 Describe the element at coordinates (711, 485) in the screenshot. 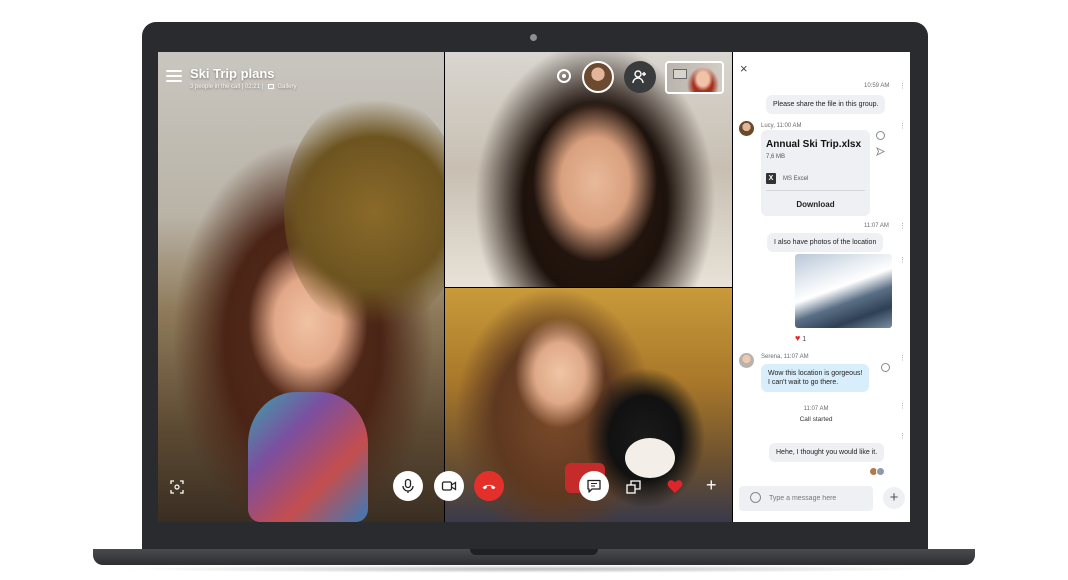

I see `more-options-plus: +` at that location.